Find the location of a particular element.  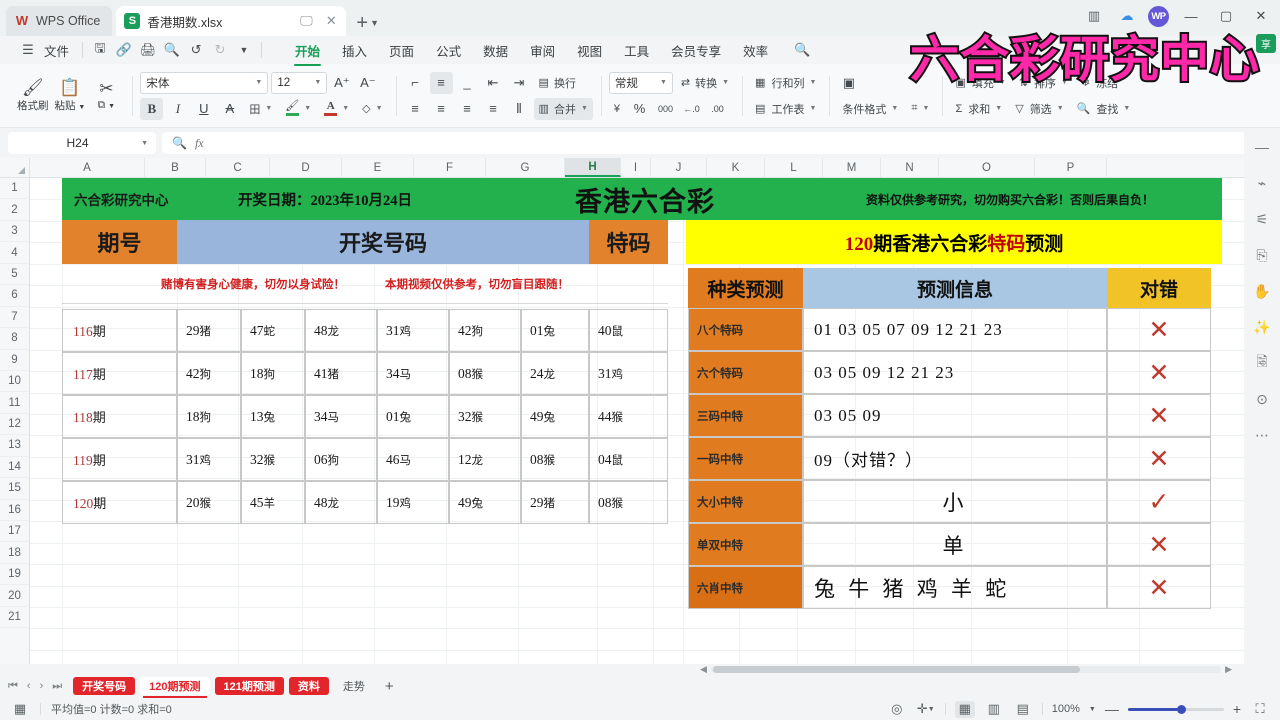

number-format-select: 常规 ▼ is located at coordinates (640, 82).